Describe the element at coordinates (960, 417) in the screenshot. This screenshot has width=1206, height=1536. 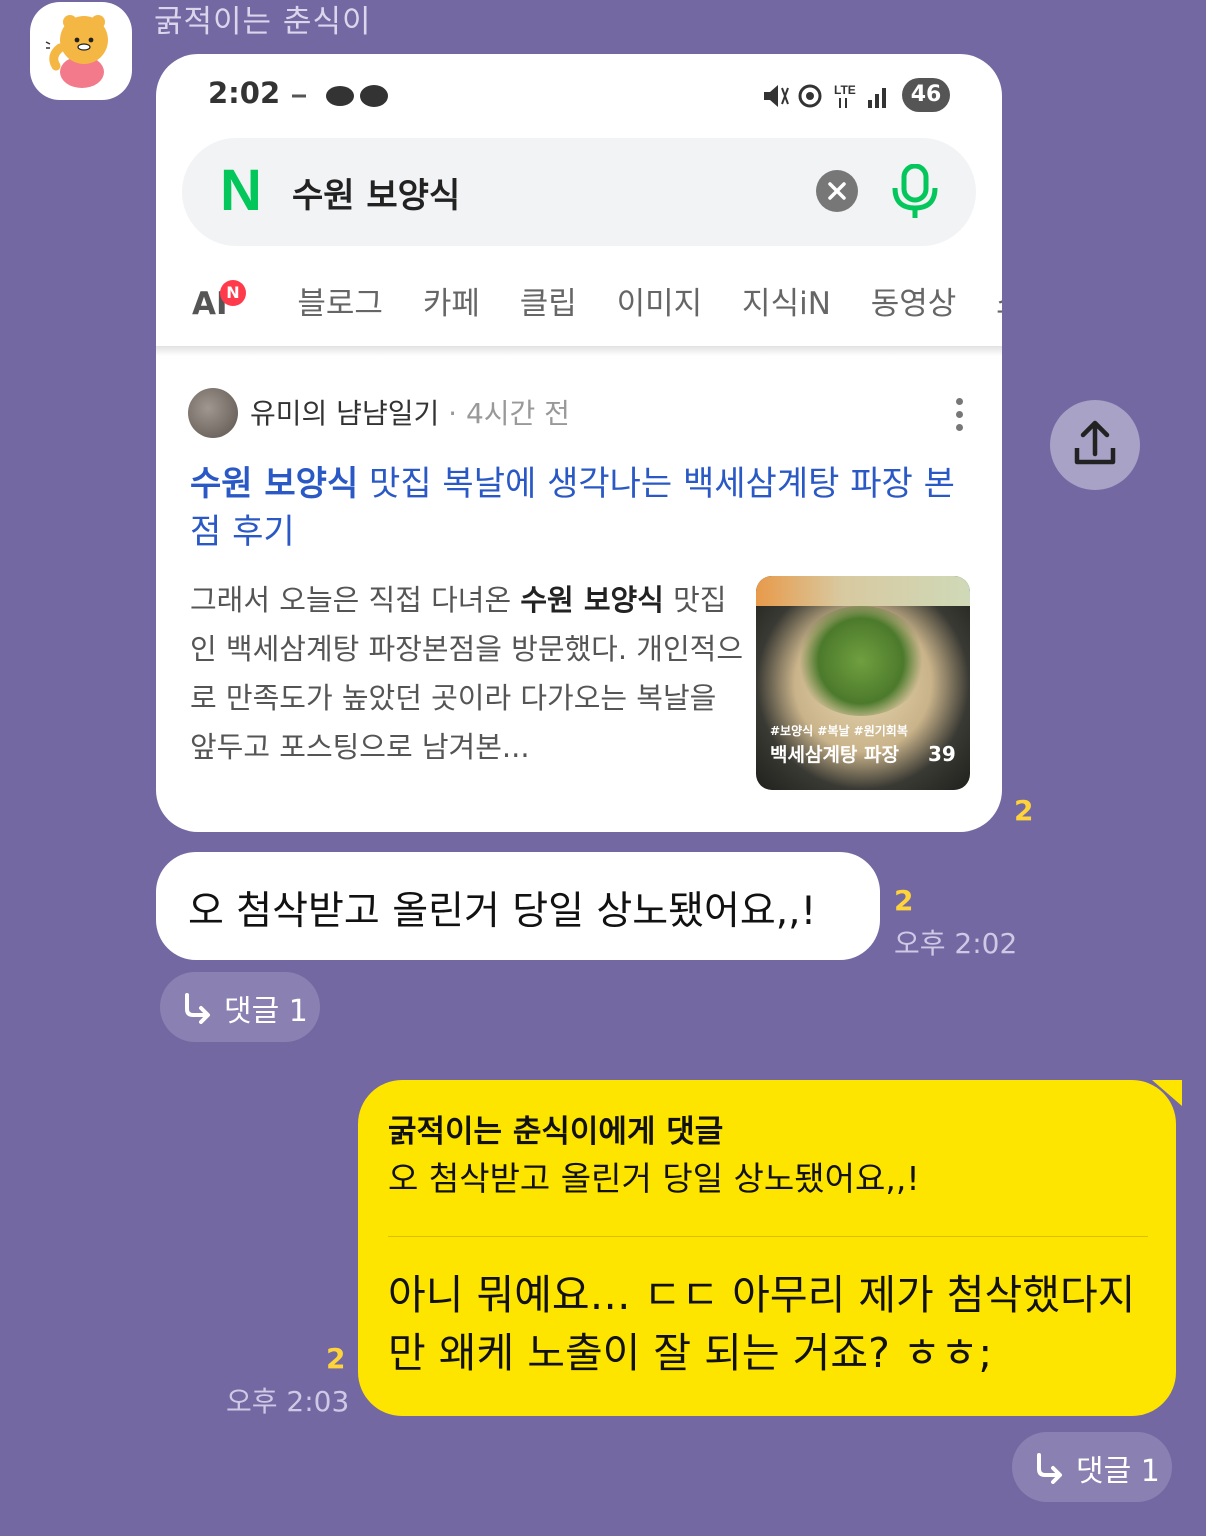
I see `more-options-icon` at that location.